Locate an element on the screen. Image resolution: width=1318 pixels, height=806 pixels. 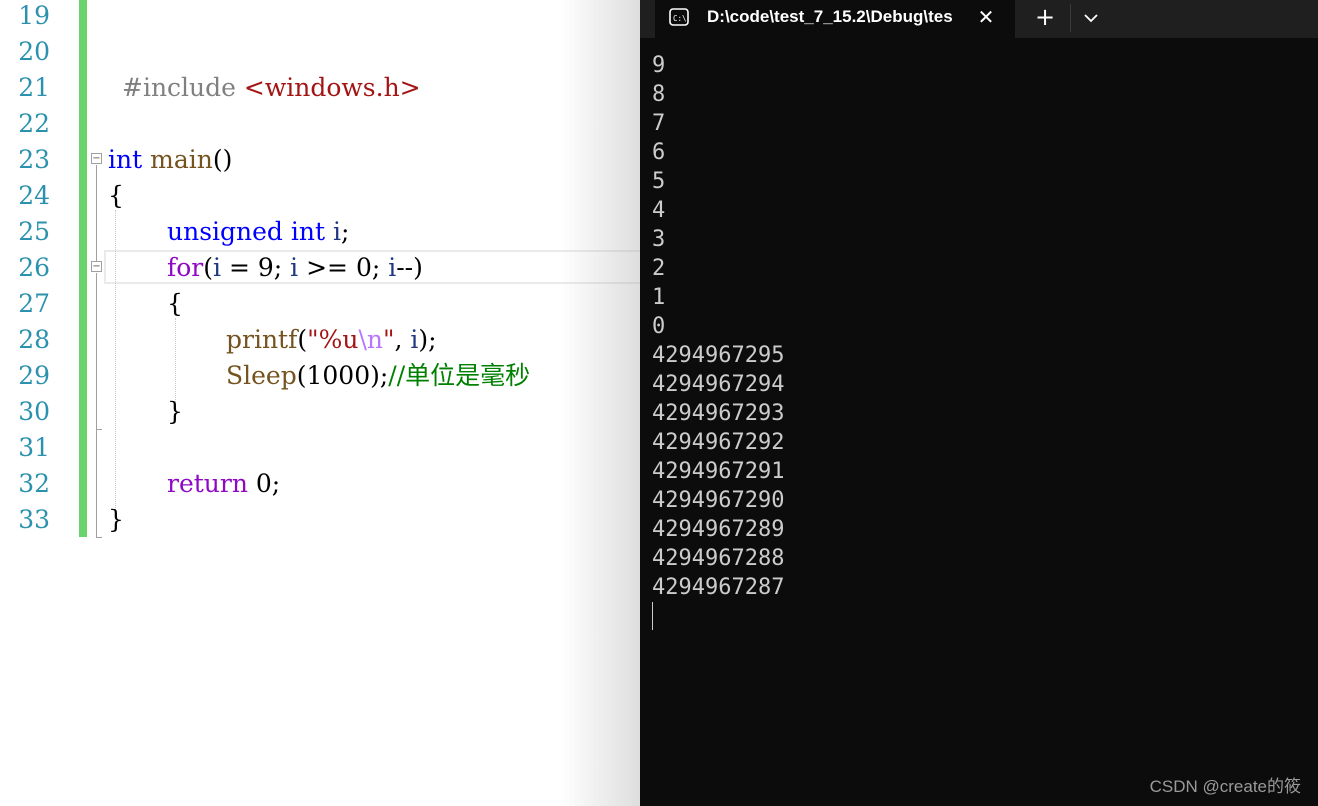
code-line: 28 printf("%u\n", i); is located at coordinates (320, 340).